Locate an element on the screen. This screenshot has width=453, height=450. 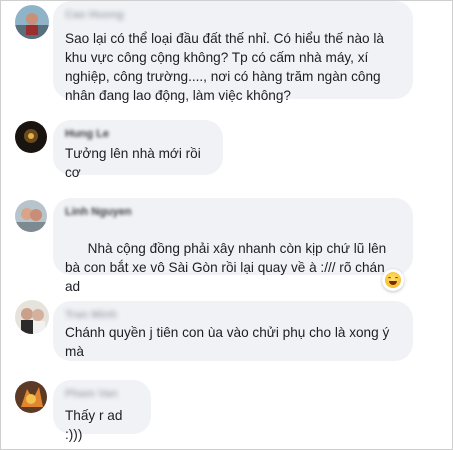
comment-bubble: Pham Van Thấy r ad :))) is located at coordinates (102, 411).